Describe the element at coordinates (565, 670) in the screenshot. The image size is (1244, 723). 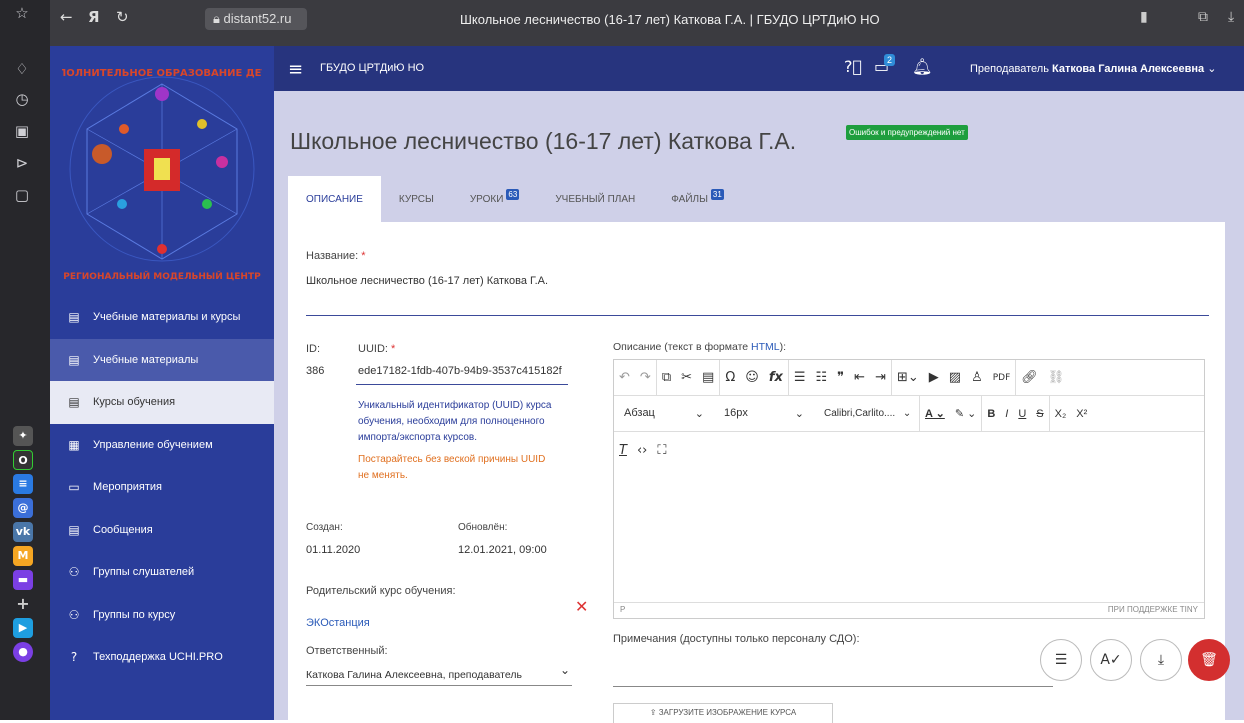
I see `chevron-down-icon: ⌄` at that location.